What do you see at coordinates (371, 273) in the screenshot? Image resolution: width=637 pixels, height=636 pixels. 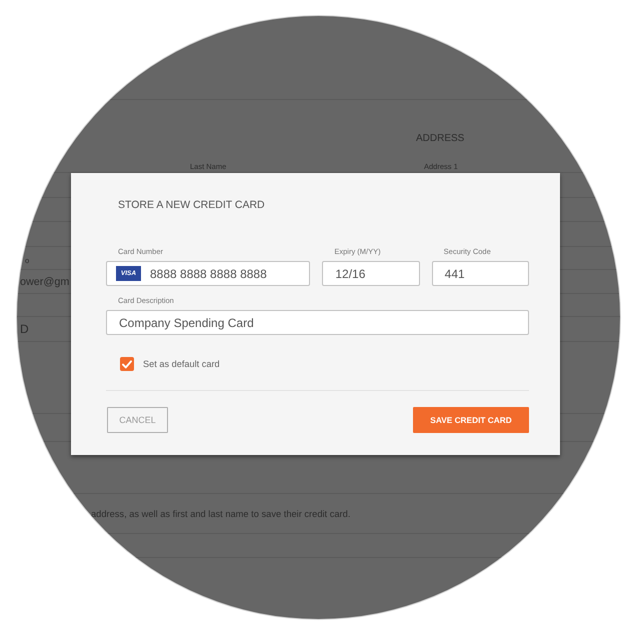 I see `text-field: 12/16` at bounding box center [371, 273].